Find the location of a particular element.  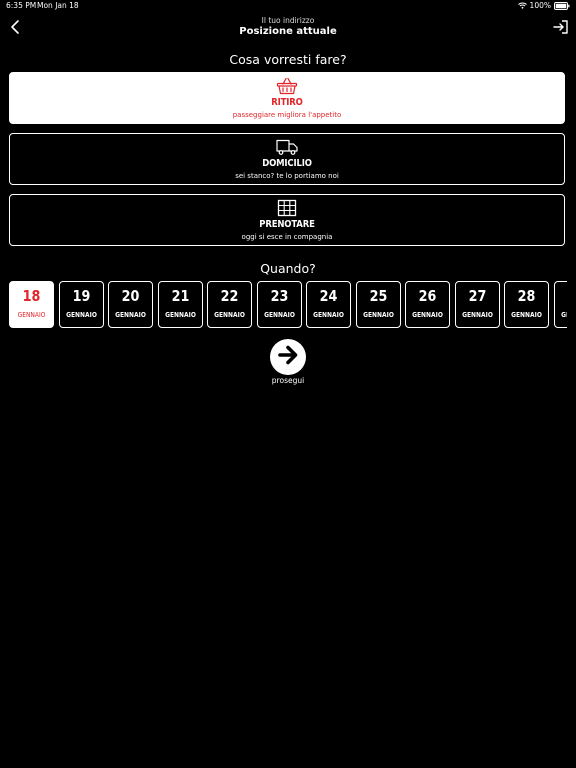

date-day: 23 is located at coordinates (279, 296).